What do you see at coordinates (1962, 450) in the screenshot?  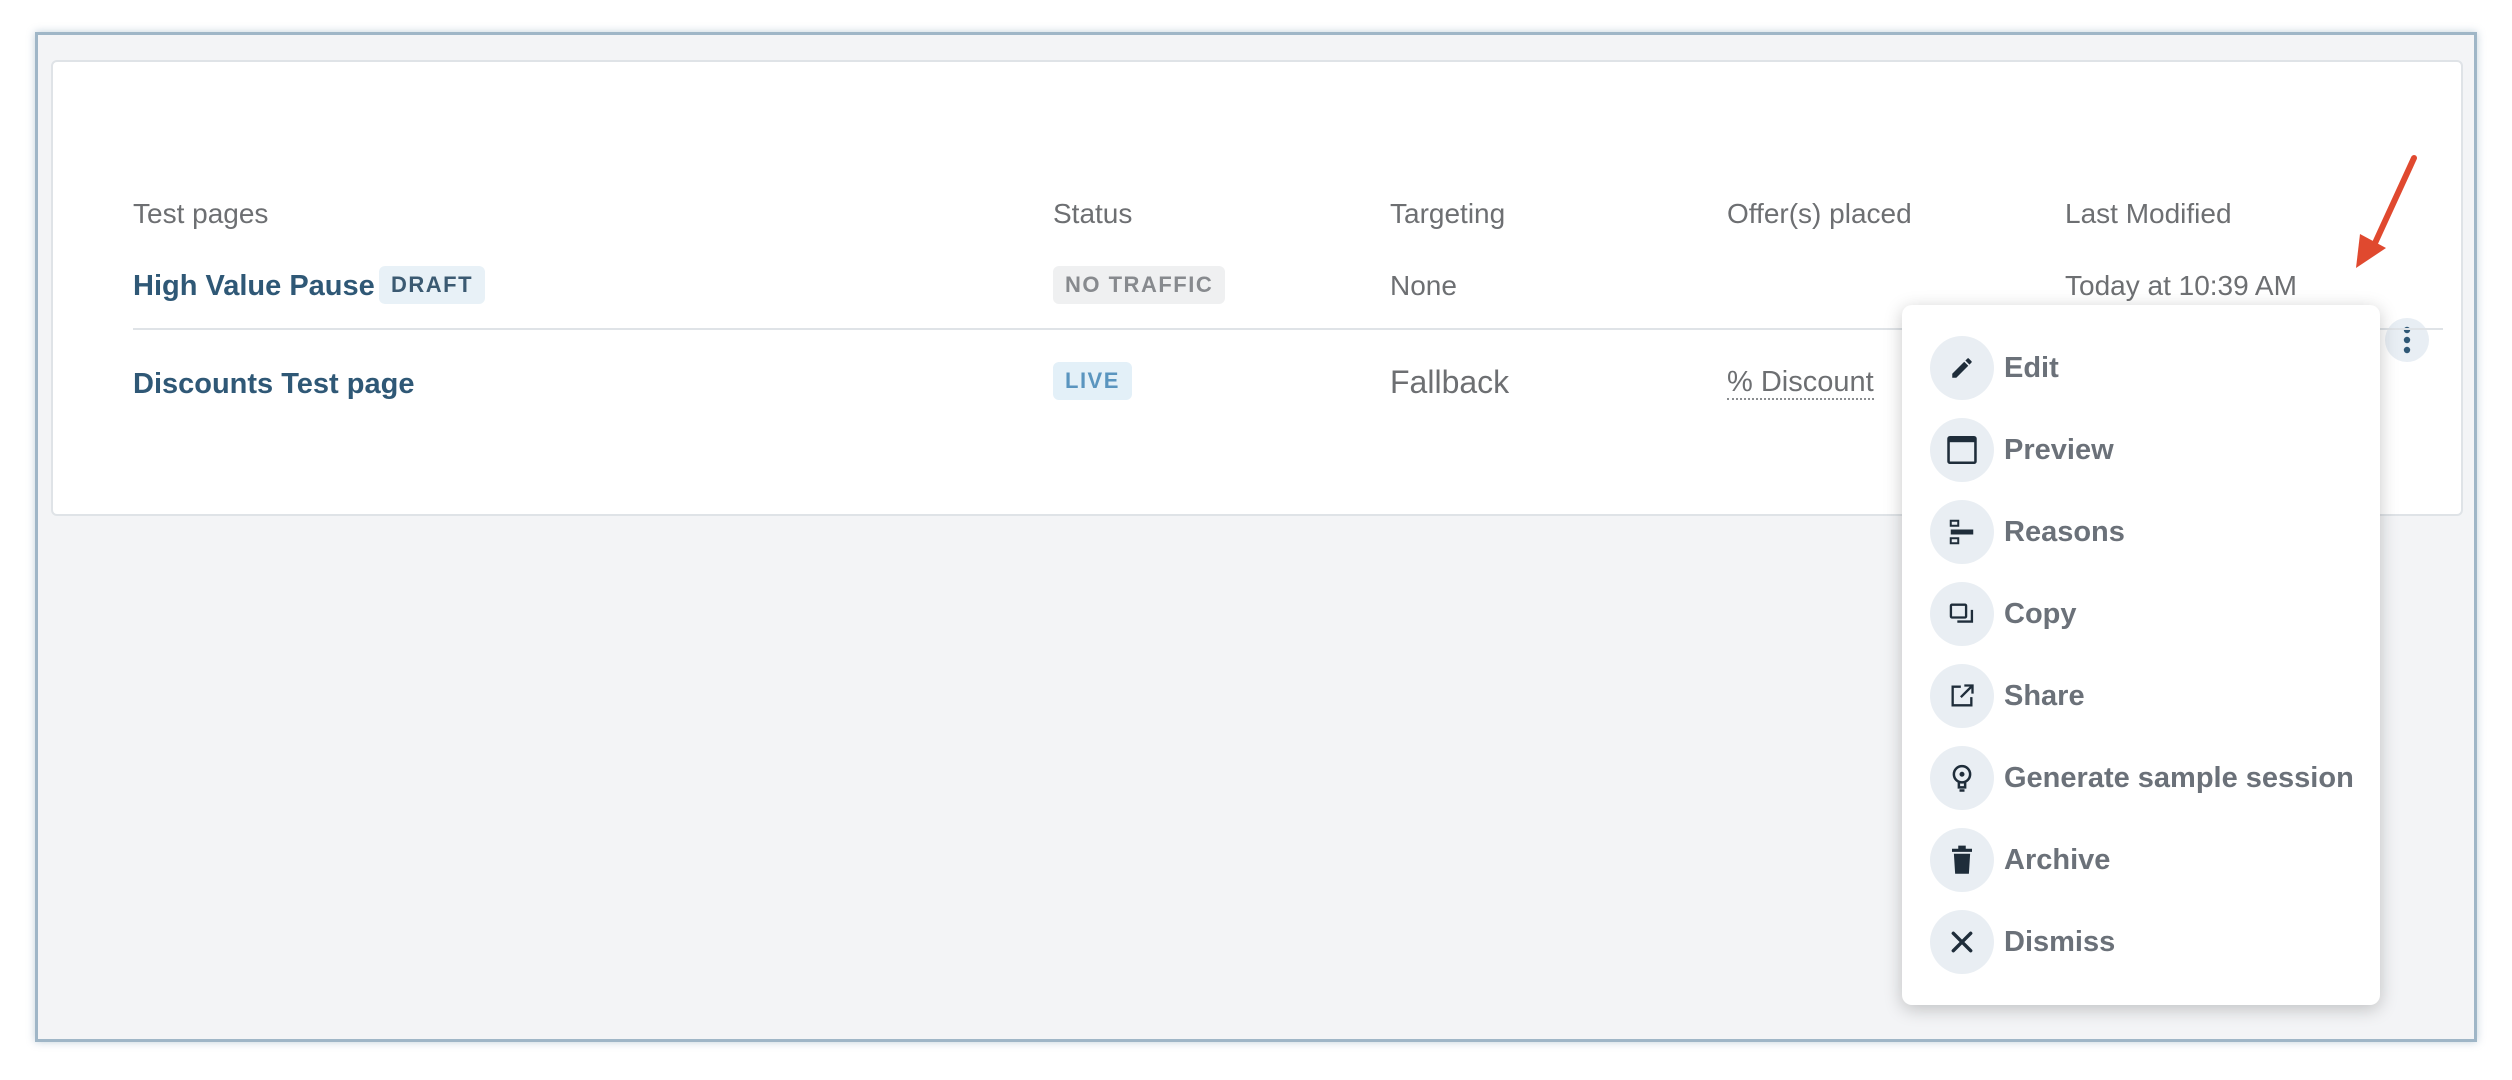 I see `window-icon` at bounding box center [1962, 450].